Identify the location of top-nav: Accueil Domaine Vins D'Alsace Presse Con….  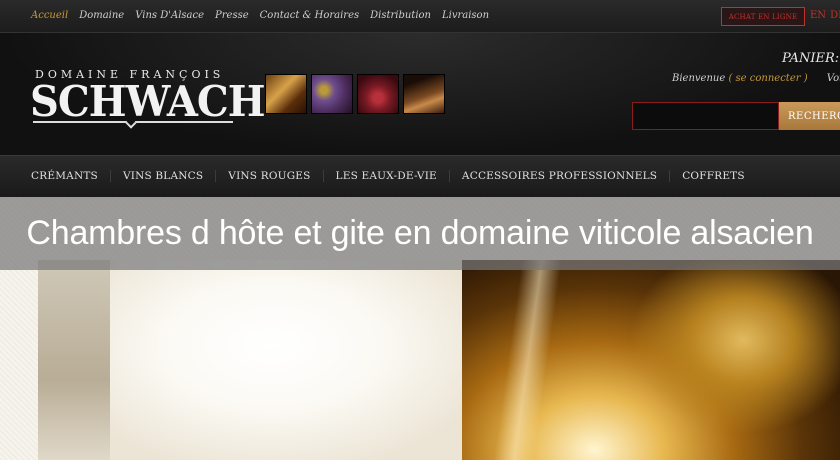
(265, 15).